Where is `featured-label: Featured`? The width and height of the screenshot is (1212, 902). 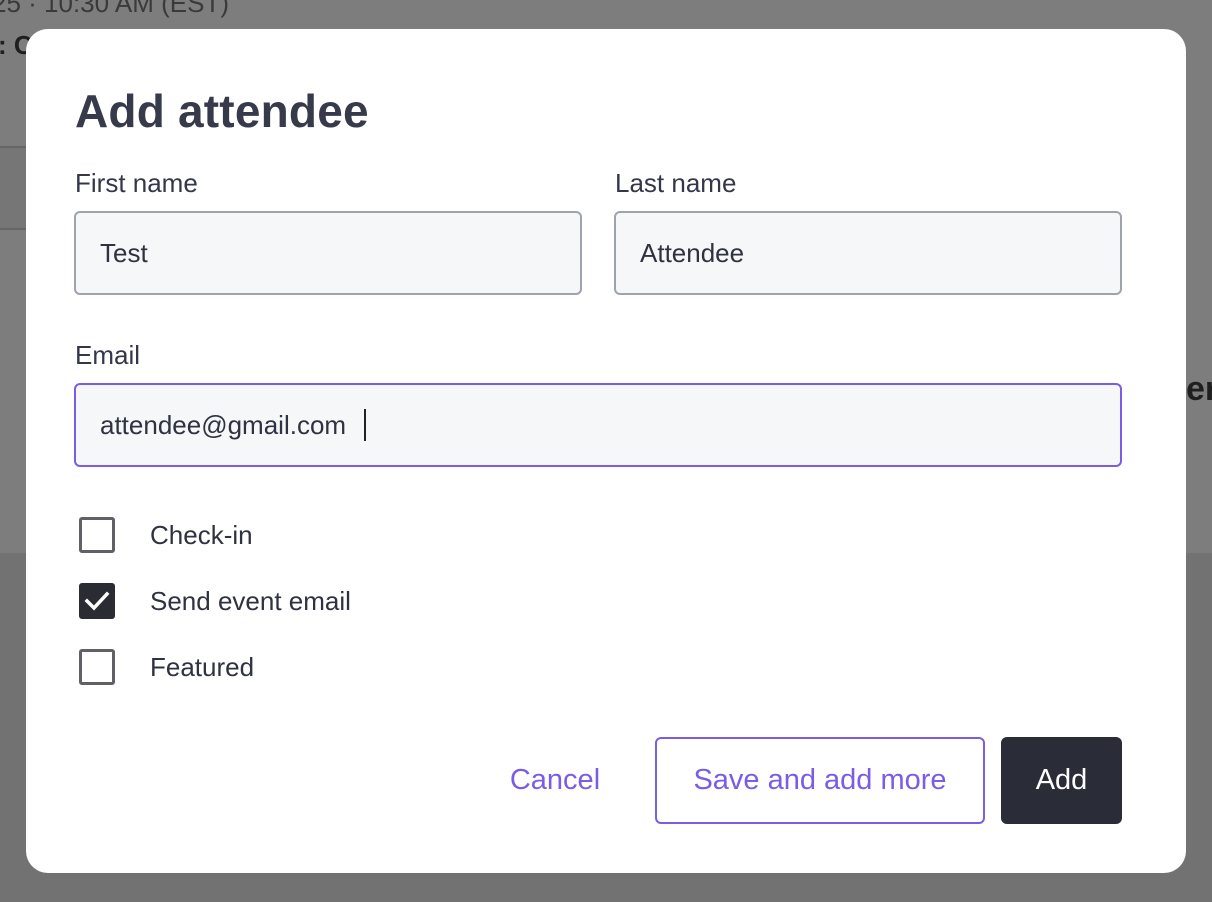 featured-label: Featured is located at coordinates (202, 667).